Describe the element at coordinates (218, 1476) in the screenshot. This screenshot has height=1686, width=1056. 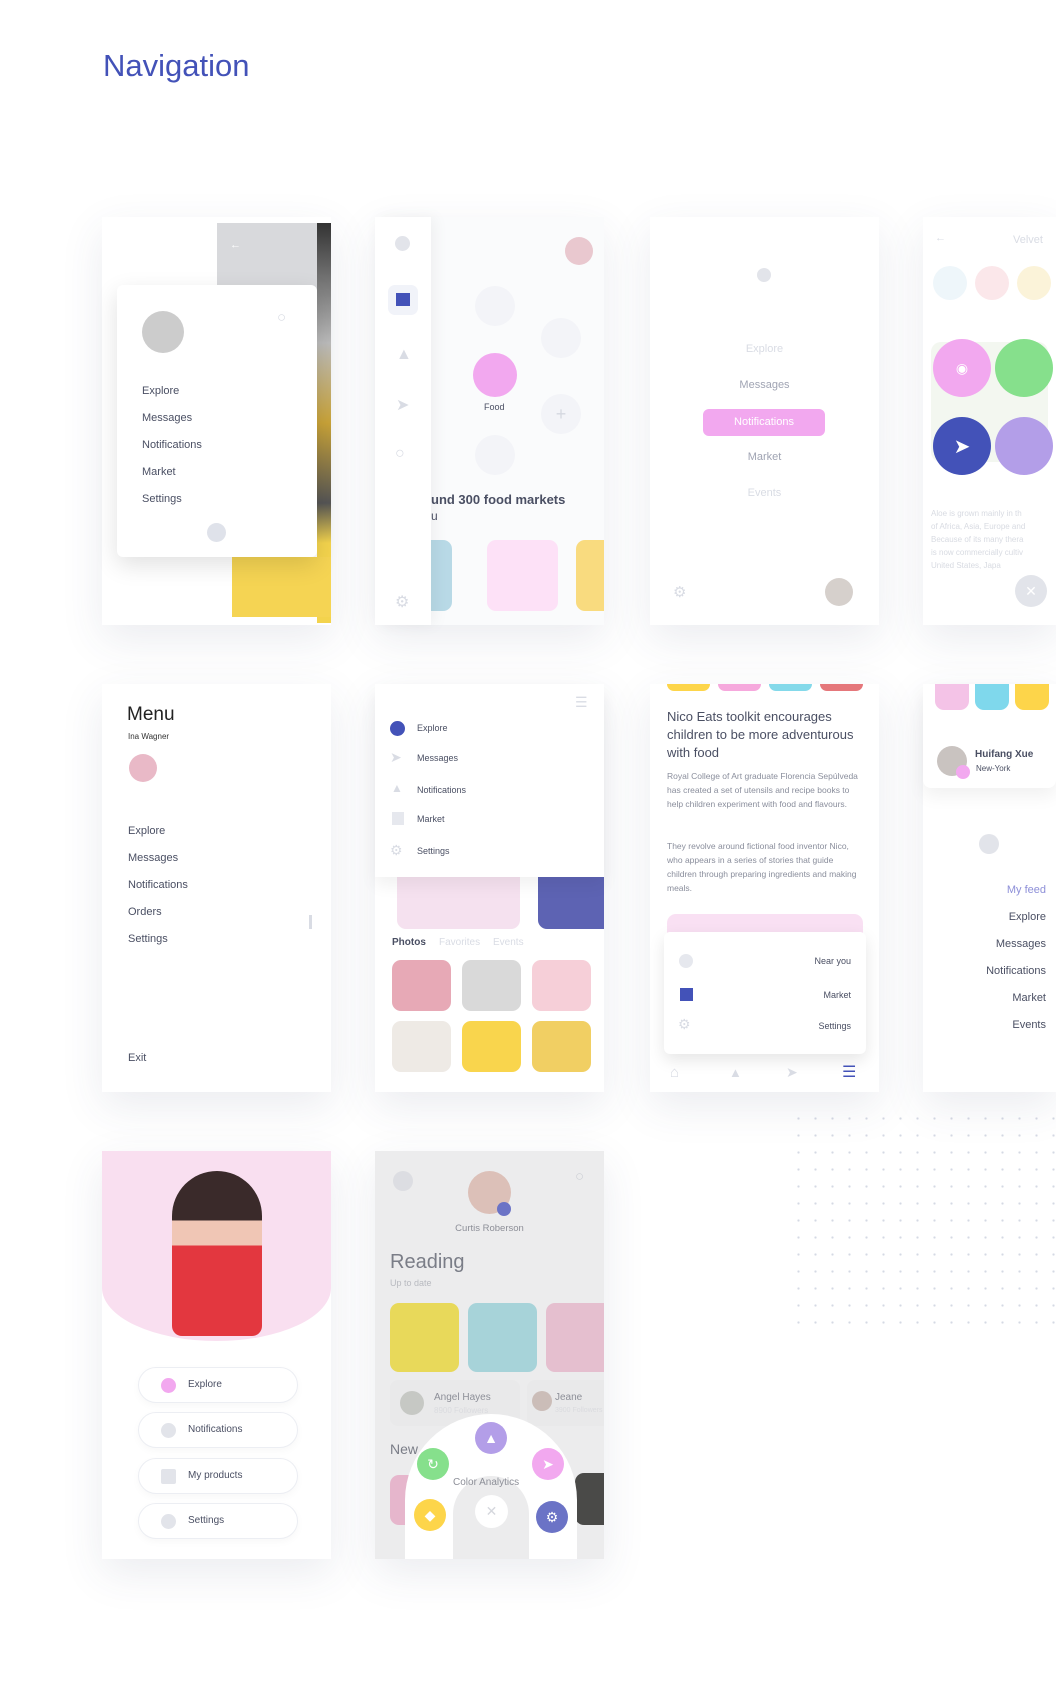
I see `pill-my-products: My products` at that location.